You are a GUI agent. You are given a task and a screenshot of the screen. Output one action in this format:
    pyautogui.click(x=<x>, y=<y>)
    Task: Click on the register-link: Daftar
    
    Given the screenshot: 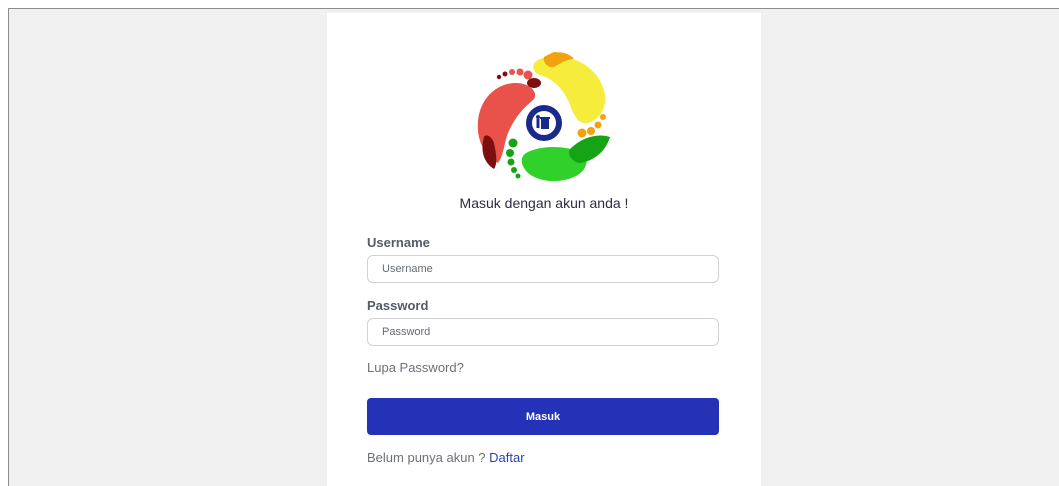 What is the action you would take?
    pyautogui.click(x=506, y=457)
    